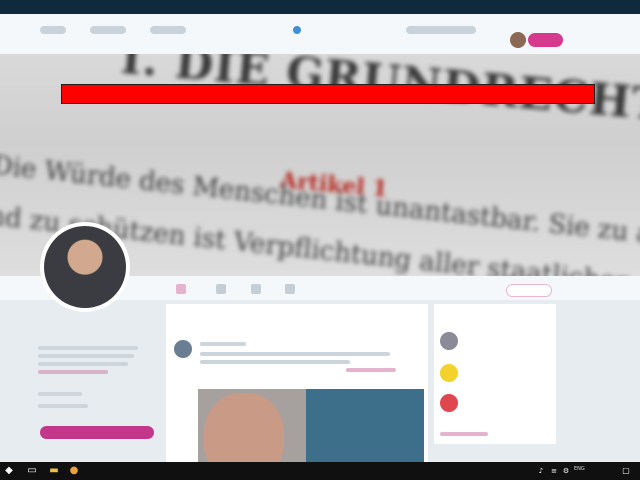 The width and height of the screenshot is (640, 480). Describe the element at coordinates (256, 289) in the screenshot. I see `profile-tab-followers` at that location.